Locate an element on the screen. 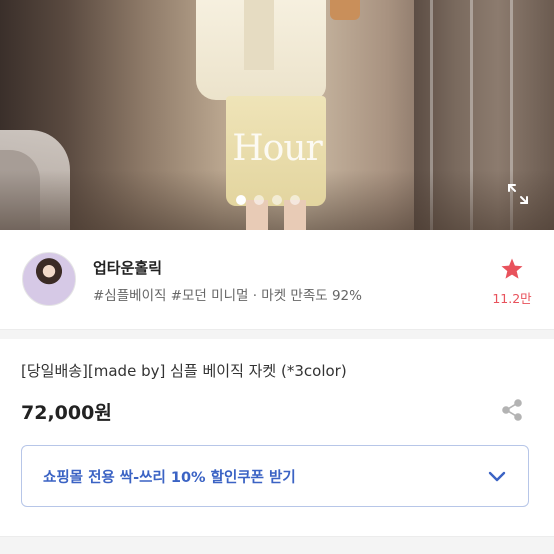  product-price: 72,000원 is located at coordinates (66, 413).